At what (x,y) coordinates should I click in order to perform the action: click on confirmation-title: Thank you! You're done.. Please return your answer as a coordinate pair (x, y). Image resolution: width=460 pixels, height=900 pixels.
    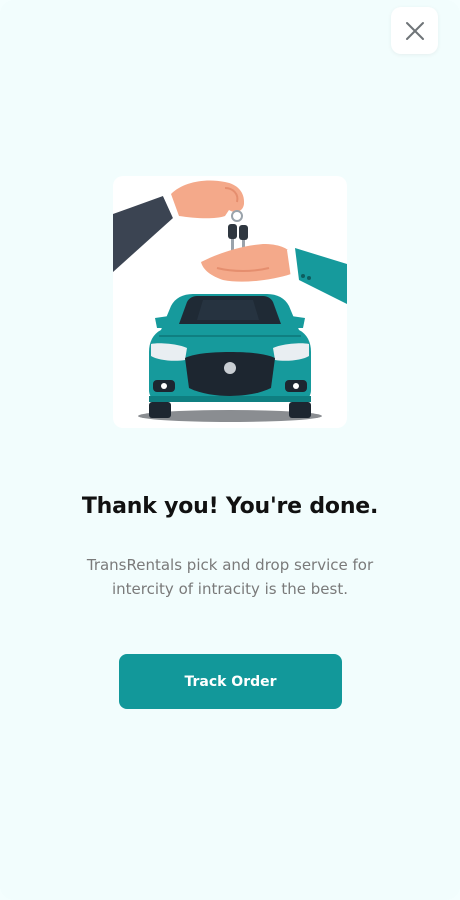
    Looking at the image, I should click on (230, 506).